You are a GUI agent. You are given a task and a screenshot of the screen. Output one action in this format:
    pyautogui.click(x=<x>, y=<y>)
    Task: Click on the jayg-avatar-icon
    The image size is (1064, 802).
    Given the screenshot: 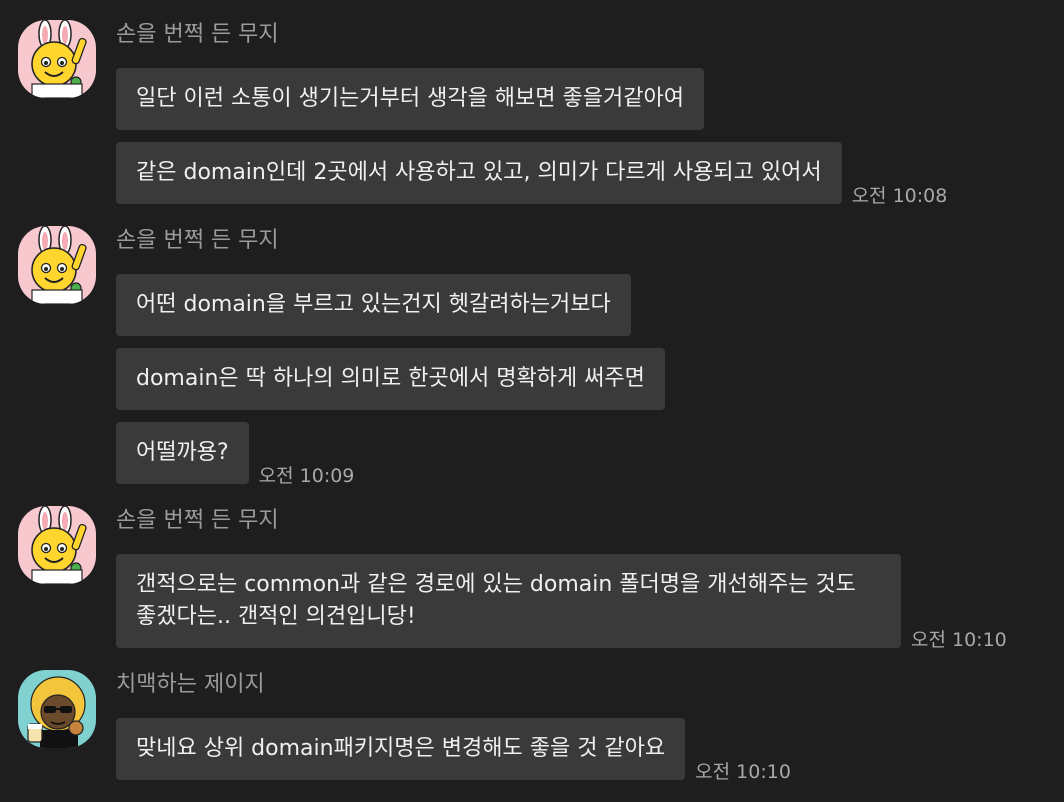 What is the action you would take?
    pyautogui.click(x=57, y=709)
    